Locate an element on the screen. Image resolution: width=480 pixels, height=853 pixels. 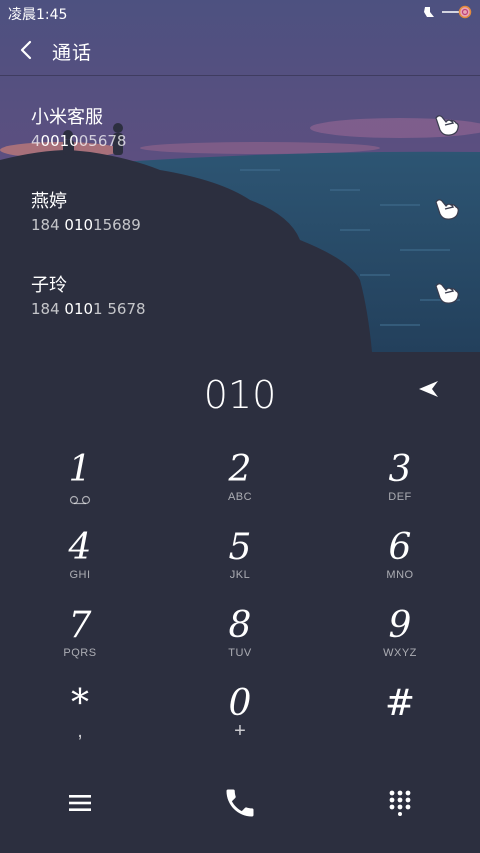
key-4: 4 GHI is located at coordinates (80, 557).